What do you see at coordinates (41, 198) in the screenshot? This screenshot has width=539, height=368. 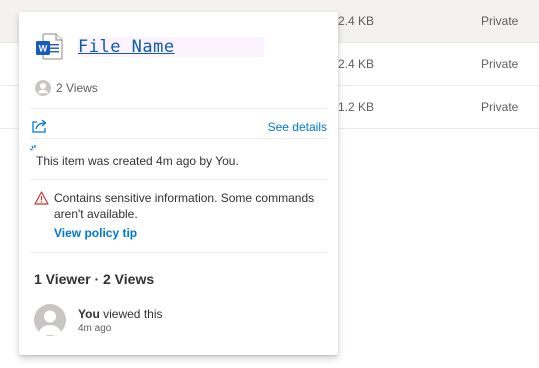 I see `warning-icon` at bounding box center [41, 198].